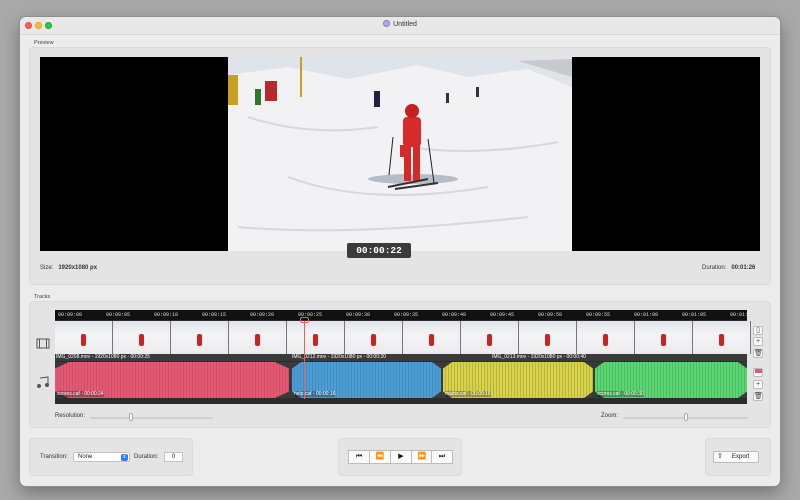  What do you see at coordinates (758, 341) in the screenshot?
I see `add-video-clip-button: +` at bounding box center [758, 341].